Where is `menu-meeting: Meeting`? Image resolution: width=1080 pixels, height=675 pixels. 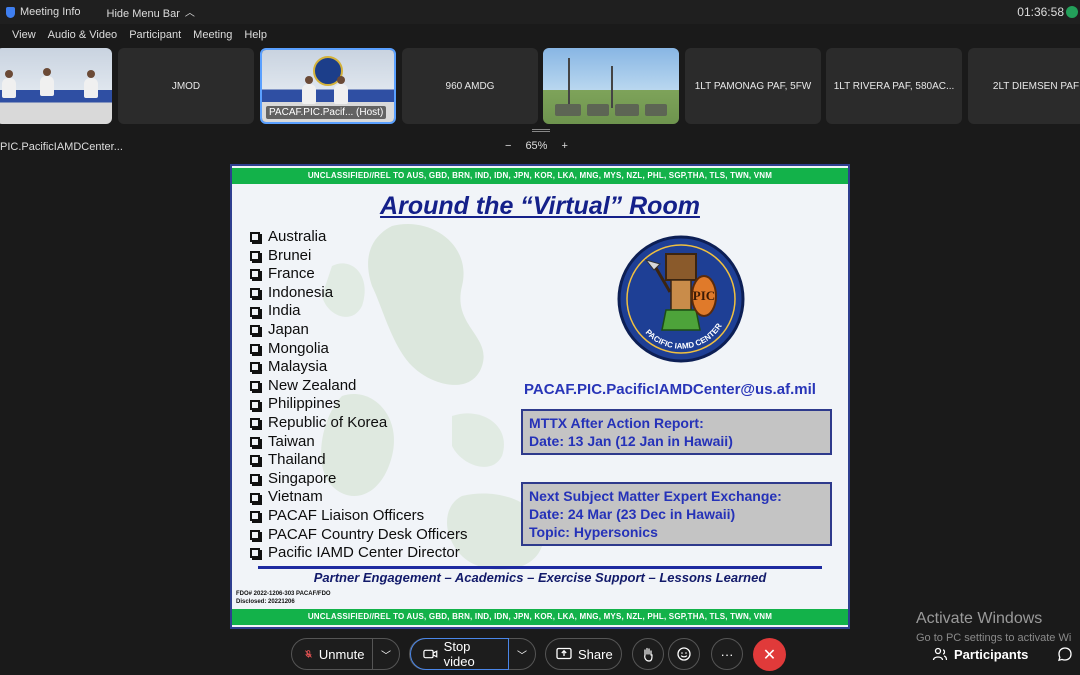 menu-meeting: Meeting is located at coordinates (212, 35).